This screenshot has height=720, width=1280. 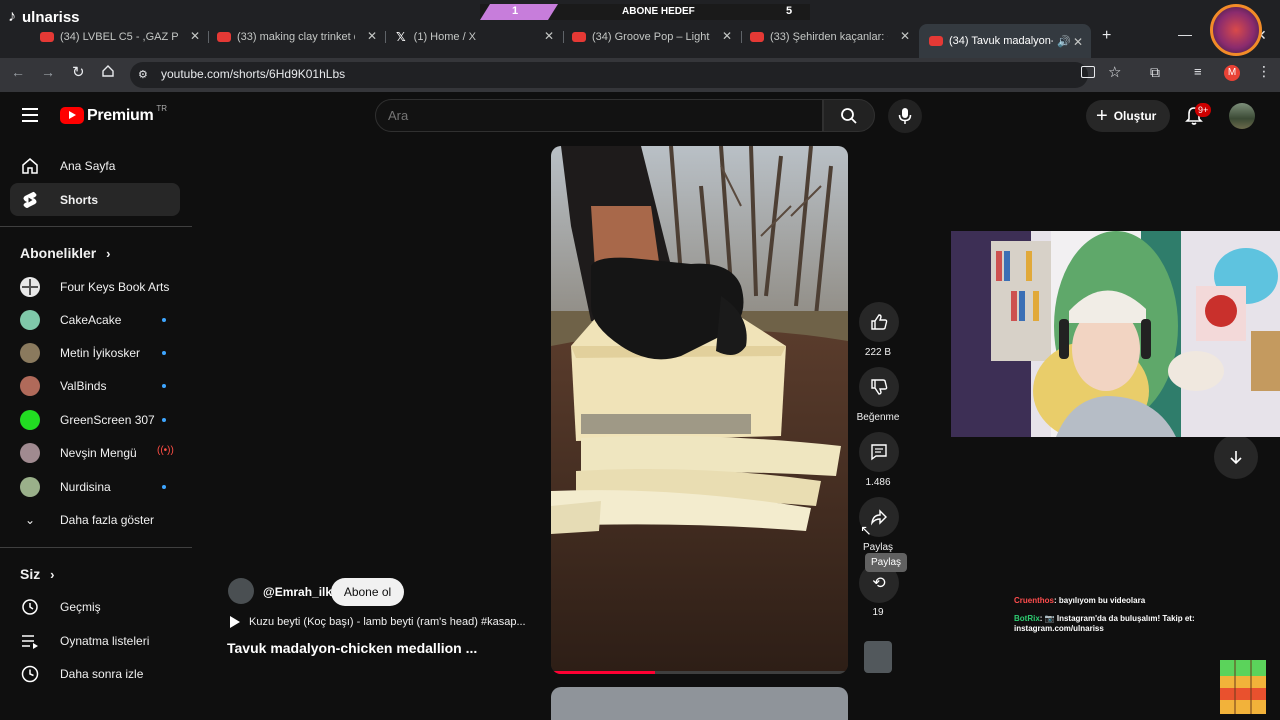 I want to click on minimize-window-button: —, so click(x=1185, y=34).